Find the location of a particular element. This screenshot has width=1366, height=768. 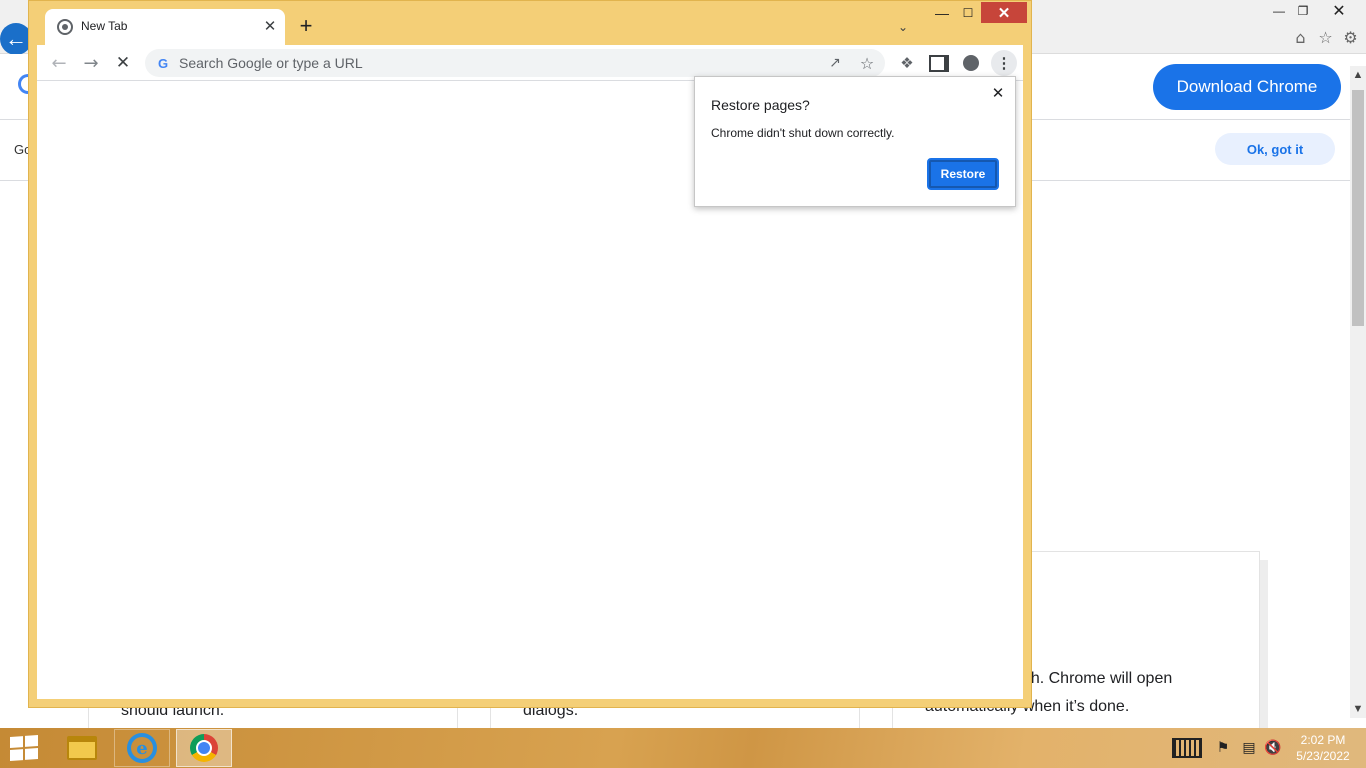

extensions-puzzle-icon: ❖ is located at coordinates (907, 63).